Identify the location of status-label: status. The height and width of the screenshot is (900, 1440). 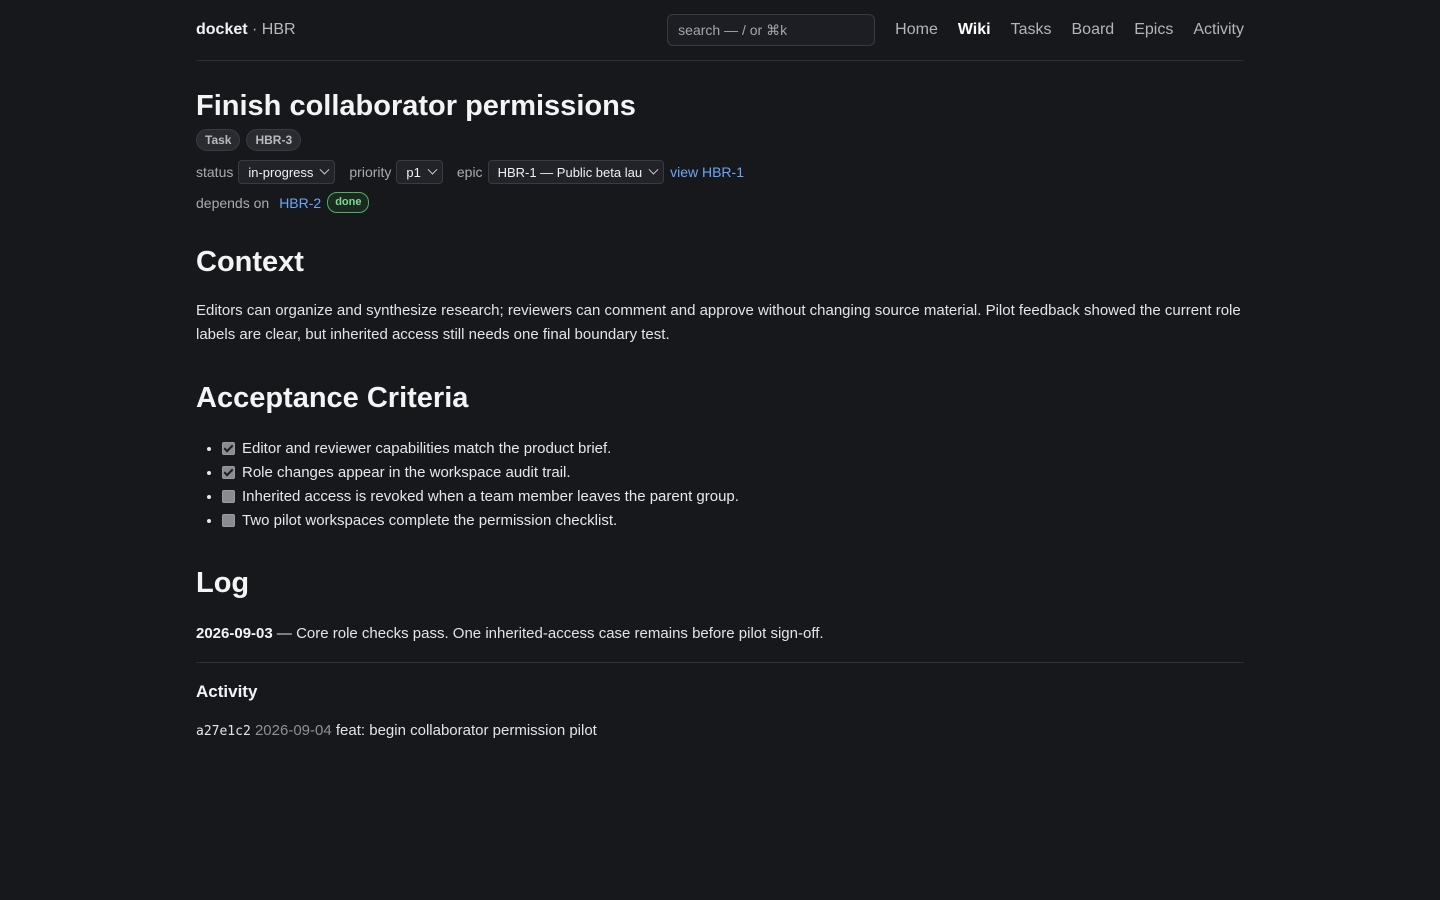
(215, 172).